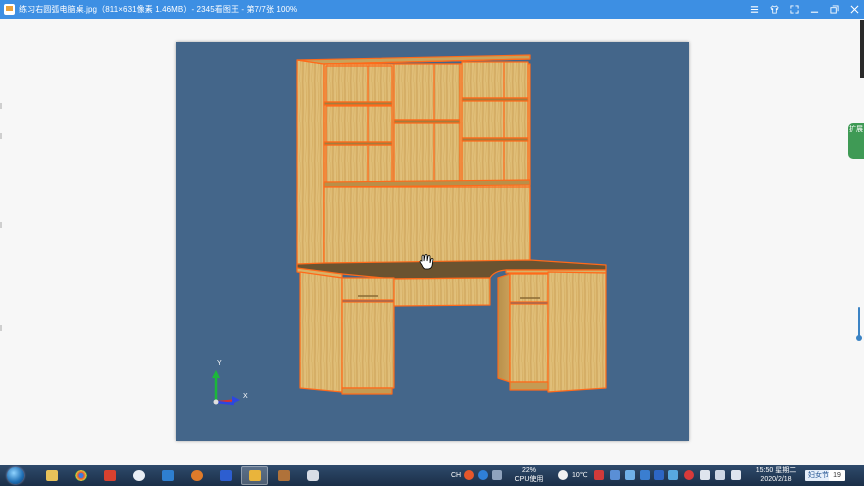  I want to click on tray-settings-icon, so click(497, 475).